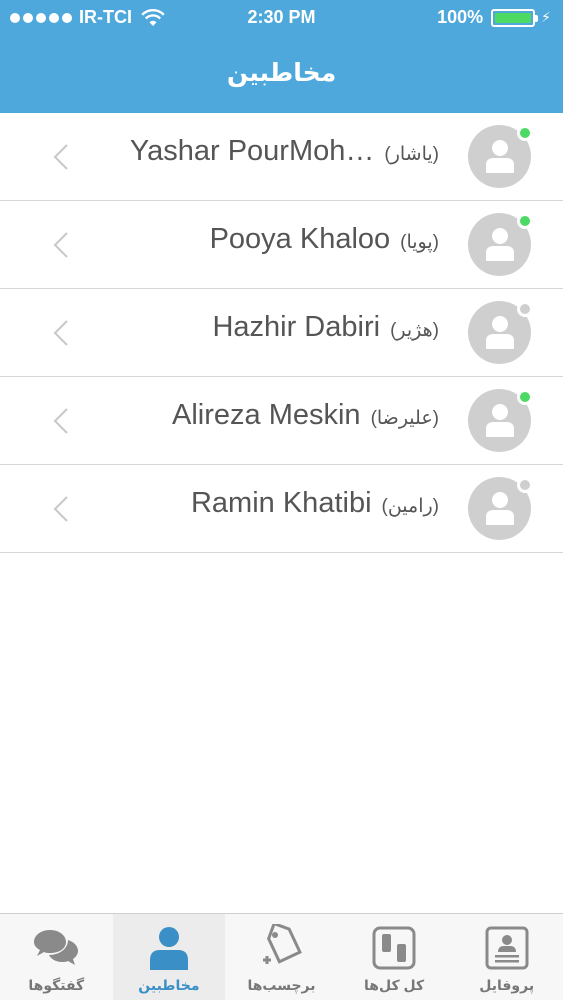  What do you see at coordinates (281, 18) in the screenshot?
I see `status-bar: IR-TCI 2:30 PM 100% ⚡` at bounding box center [281, 18].